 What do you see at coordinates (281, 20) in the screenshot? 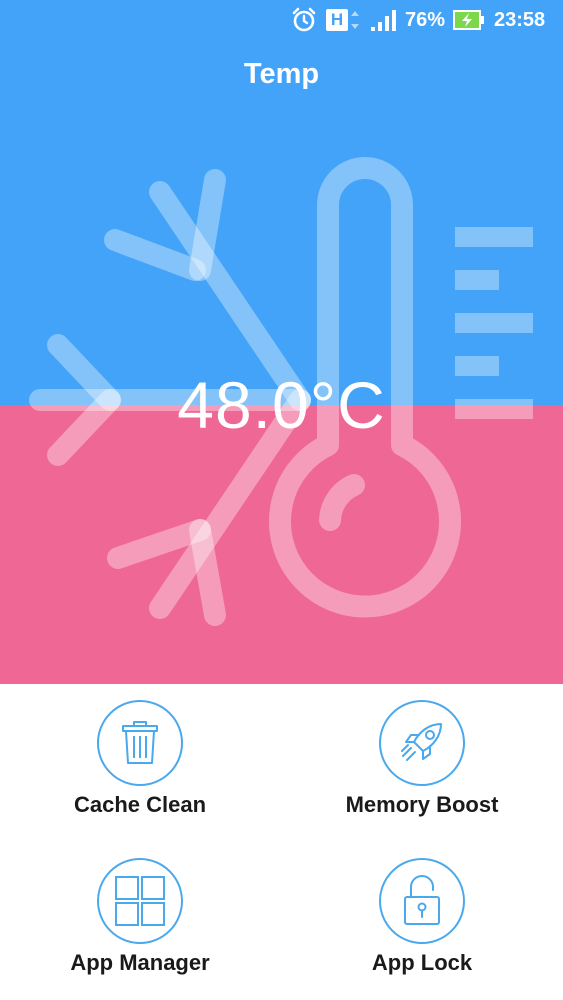
I see `status-bar: H 76% 23:58` at bounding box center [281, 20].